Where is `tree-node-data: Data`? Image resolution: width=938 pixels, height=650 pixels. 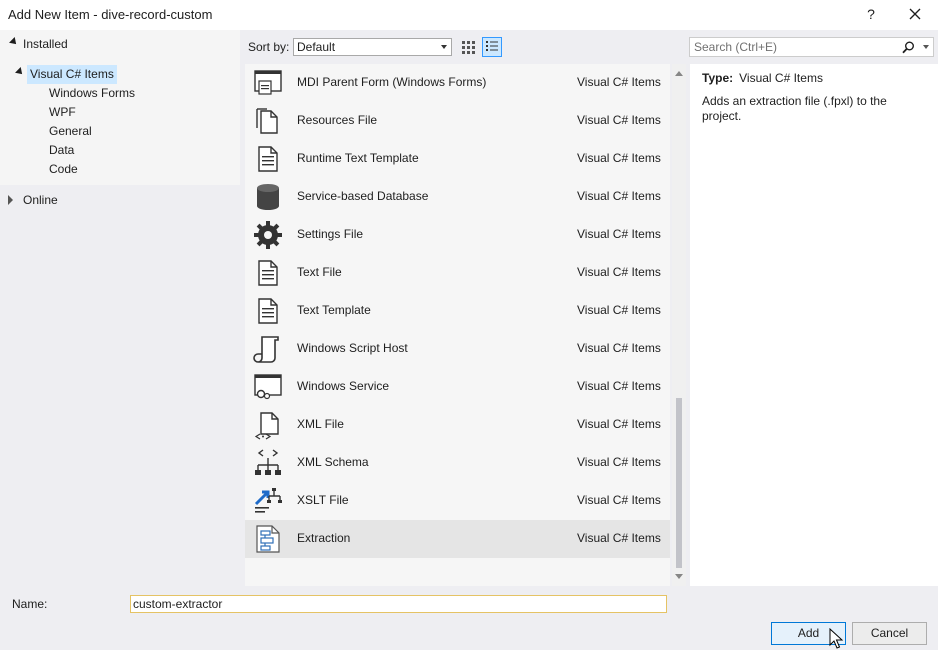 tree-node-data: Data is located at coordinates (61, 150).